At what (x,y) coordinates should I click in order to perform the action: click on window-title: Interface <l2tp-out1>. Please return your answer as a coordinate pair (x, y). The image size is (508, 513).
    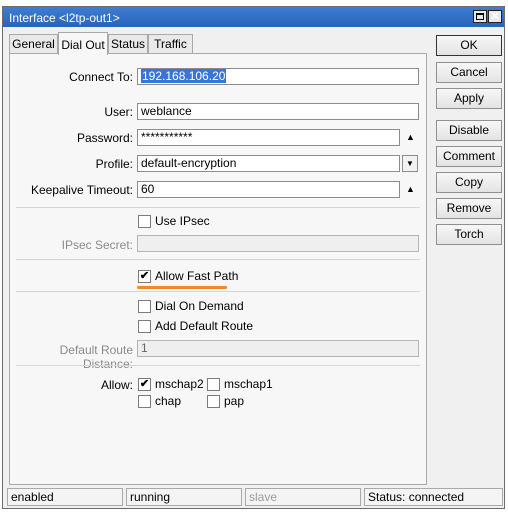
    Looking at the image, I should click on (64, 18).